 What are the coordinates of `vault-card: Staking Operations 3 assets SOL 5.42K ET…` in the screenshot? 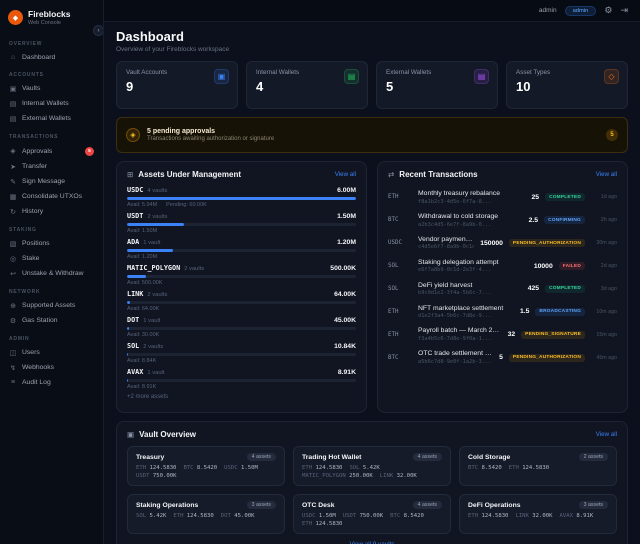 It's located at (206, 514).